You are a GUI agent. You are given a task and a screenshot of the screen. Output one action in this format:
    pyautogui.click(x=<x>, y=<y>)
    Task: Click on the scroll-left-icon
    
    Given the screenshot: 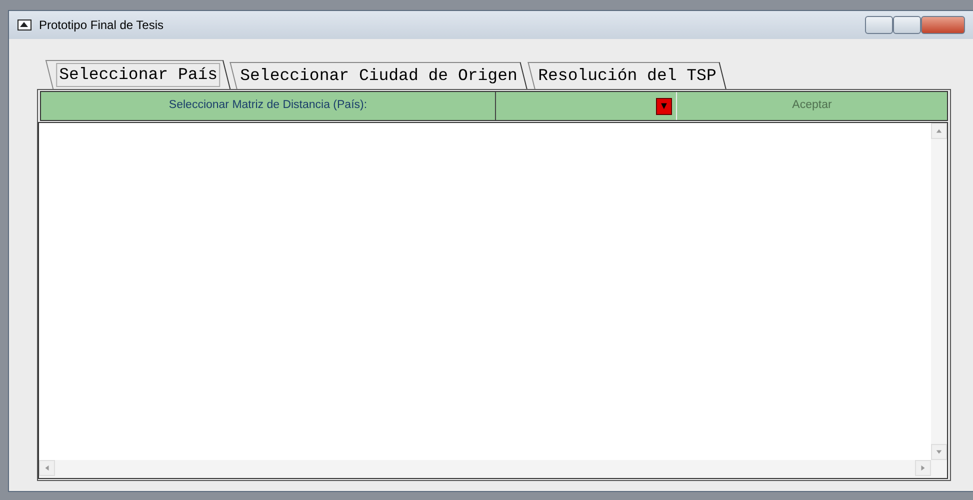 What is the action you would take?
    pyautogui.click(x=47, y=468)
    